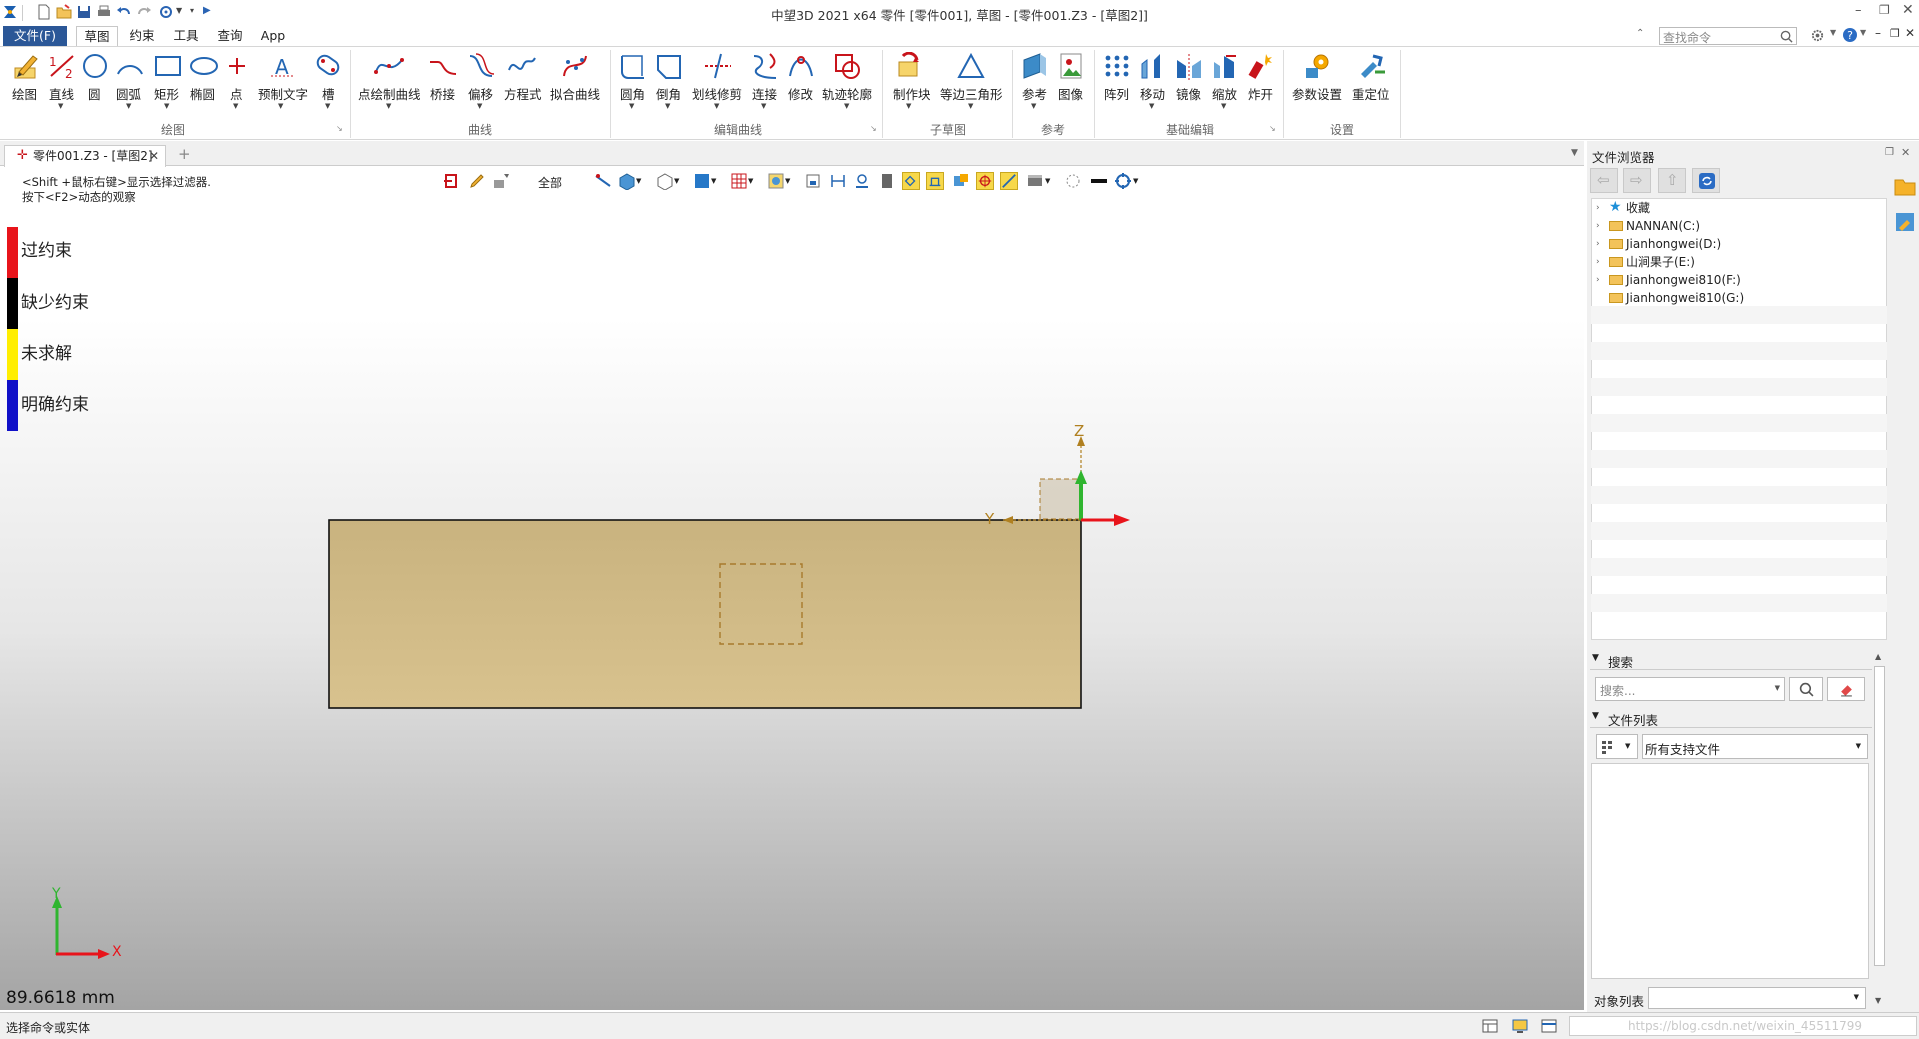 The width and height of the screenshot is (1919, 1039). Describe the element at coordinates (1099, 181) in the screenshot. I see `line-weight-icon` at that location.